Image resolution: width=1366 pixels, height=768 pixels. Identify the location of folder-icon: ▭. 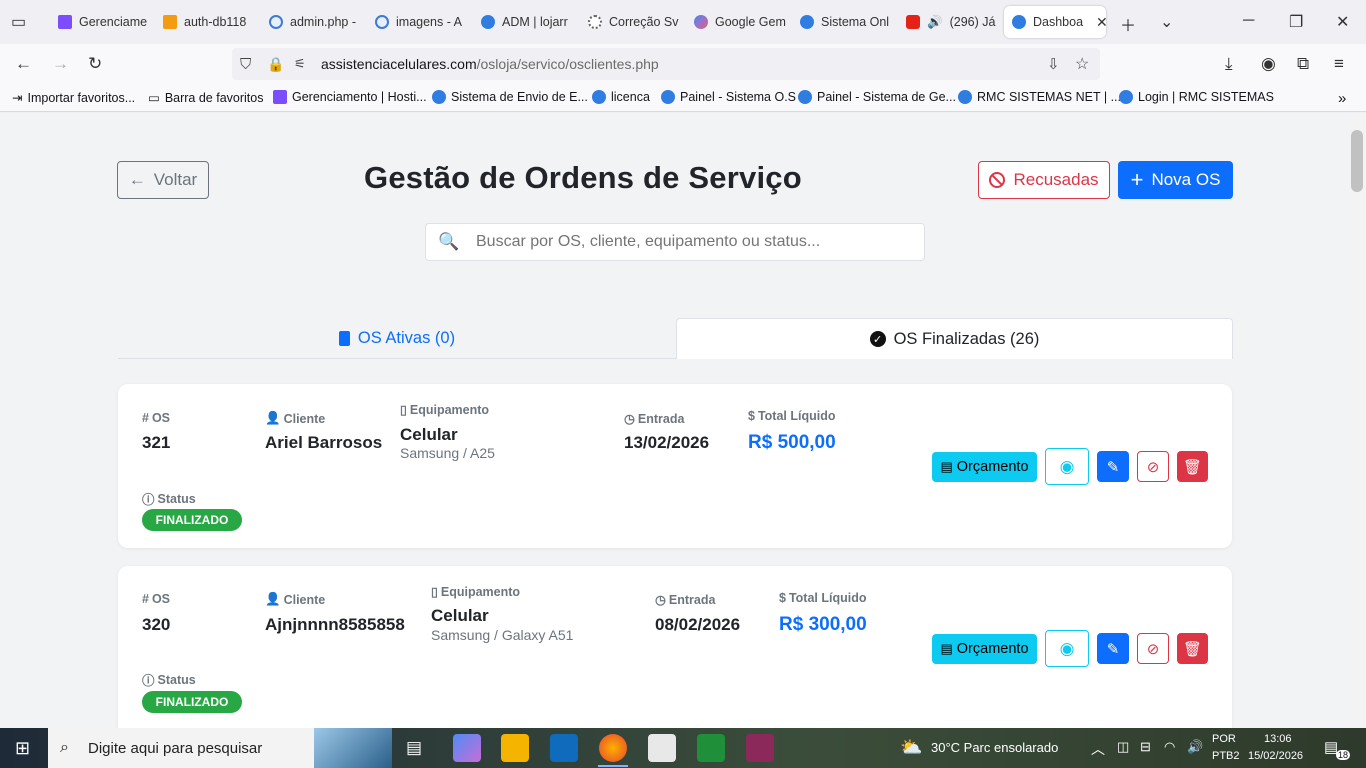
(154, 98).